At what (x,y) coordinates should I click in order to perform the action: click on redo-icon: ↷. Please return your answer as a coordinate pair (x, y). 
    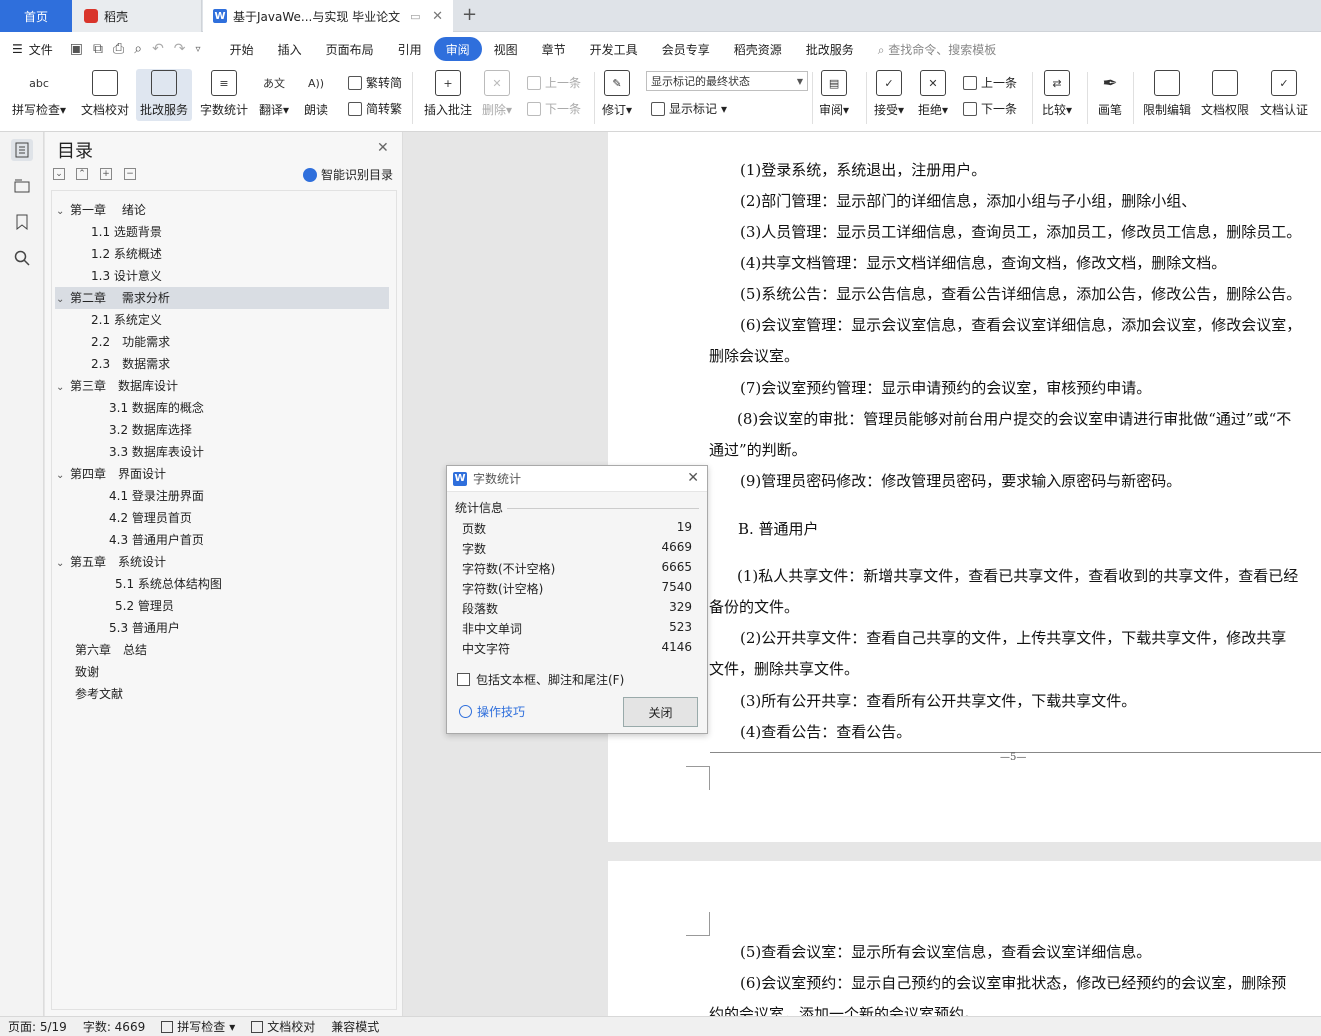
    Looking at the image, I should click on (180, 49).